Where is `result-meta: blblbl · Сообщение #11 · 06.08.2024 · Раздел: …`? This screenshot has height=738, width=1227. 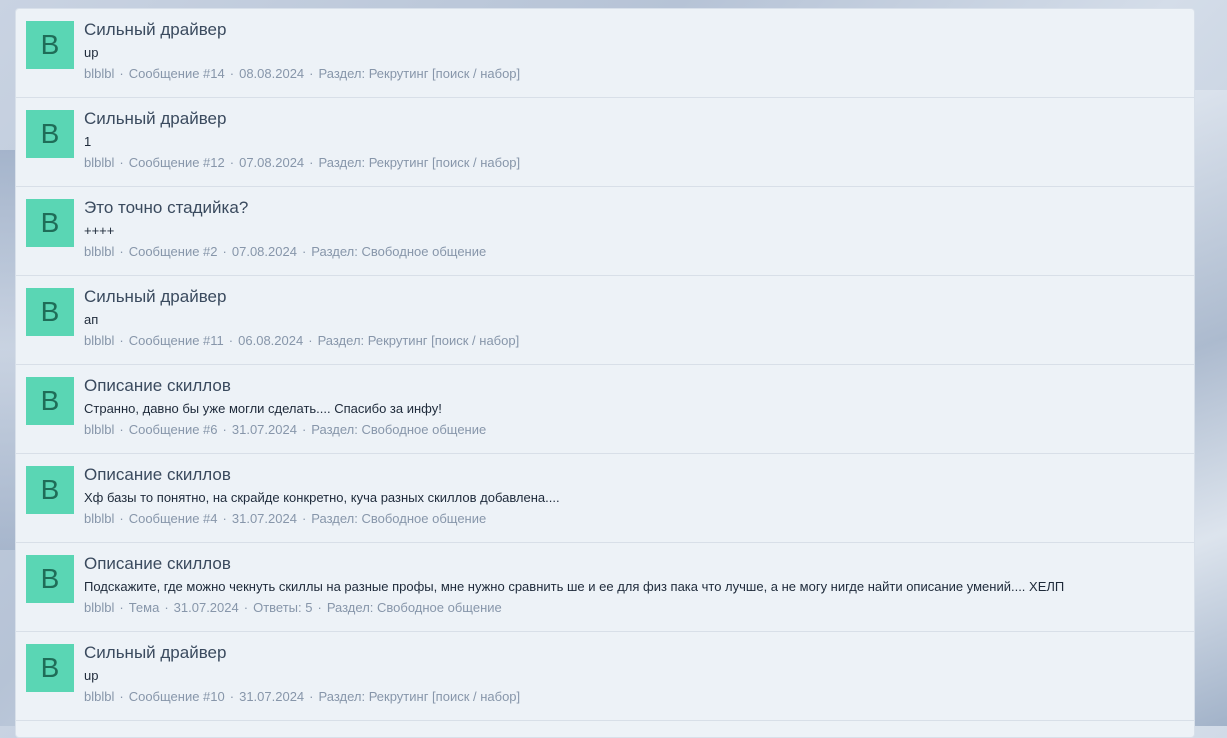 result-meta: blblbl · Сообщение #11 · 06.08.2024 · Раздел: … is located at coordinates (634, 341).